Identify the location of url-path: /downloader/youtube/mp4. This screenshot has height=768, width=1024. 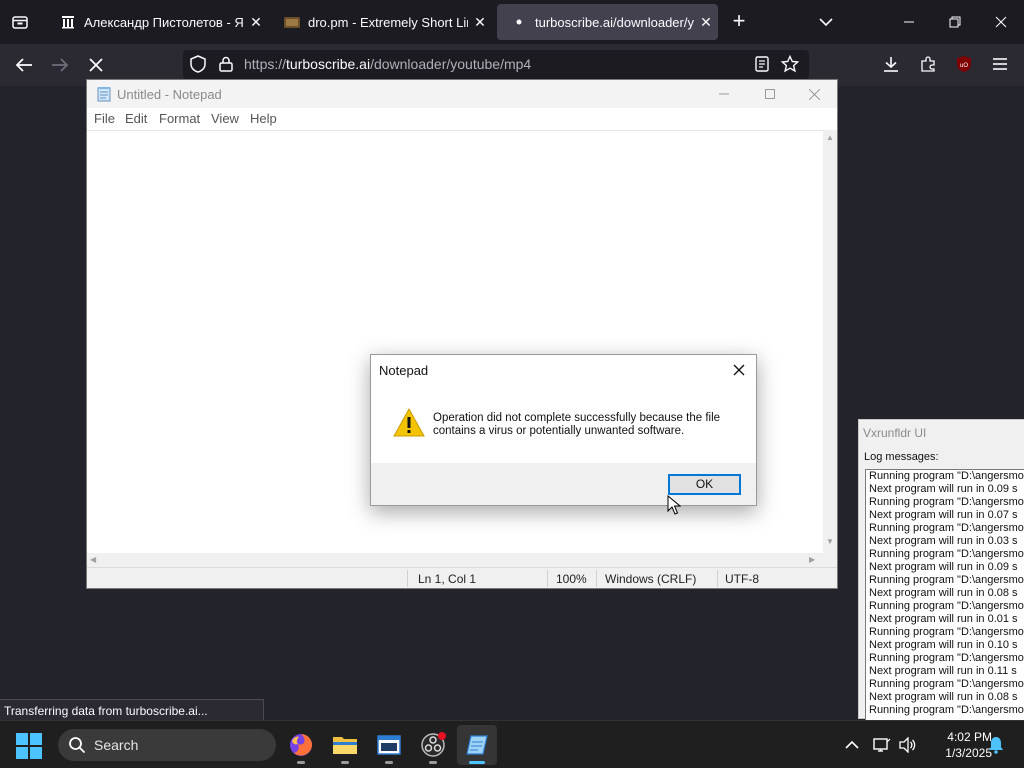
(451, 64).